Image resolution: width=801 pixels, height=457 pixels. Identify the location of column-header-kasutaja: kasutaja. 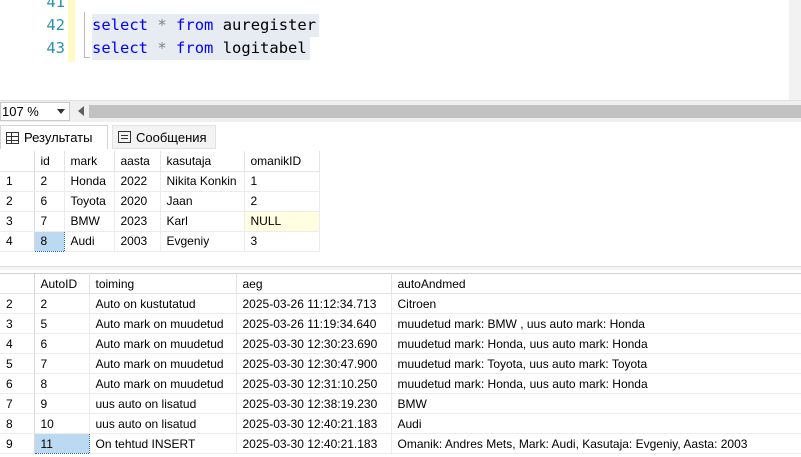
(202, 161).